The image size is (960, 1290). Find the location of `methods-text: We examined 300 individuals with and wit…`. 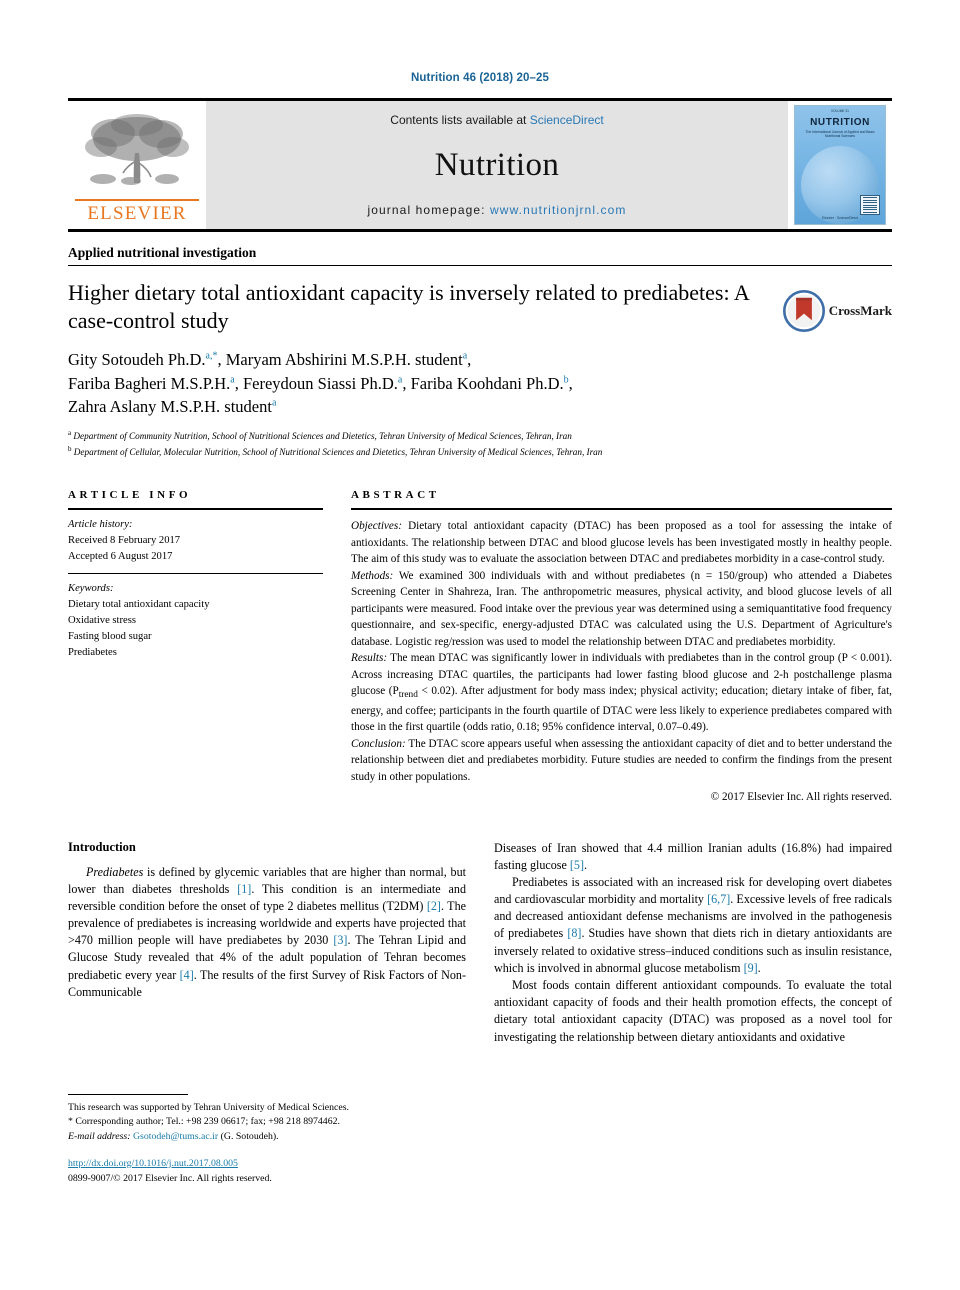

methods-text: We examined 300 individuals with and wit… is located at coordinates (621, 608).